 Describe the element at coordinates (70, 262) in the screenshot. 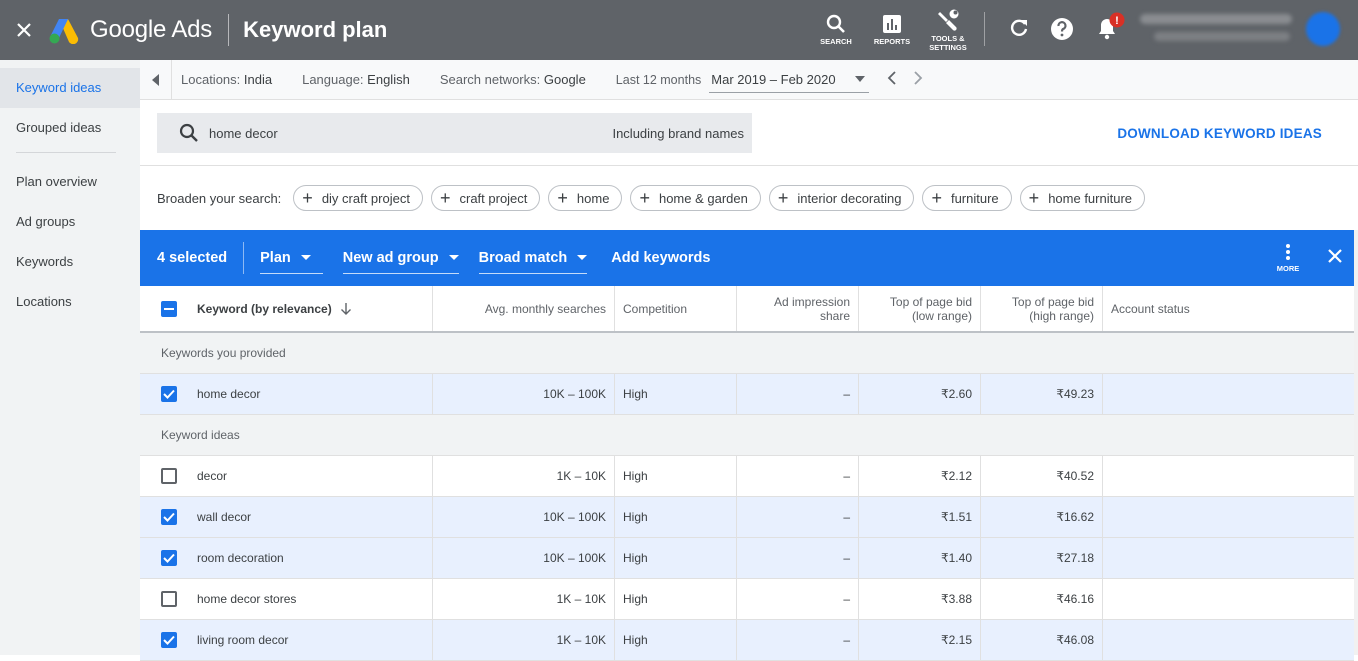

I see `sidebar-item-keywords: Keywords` at that location.